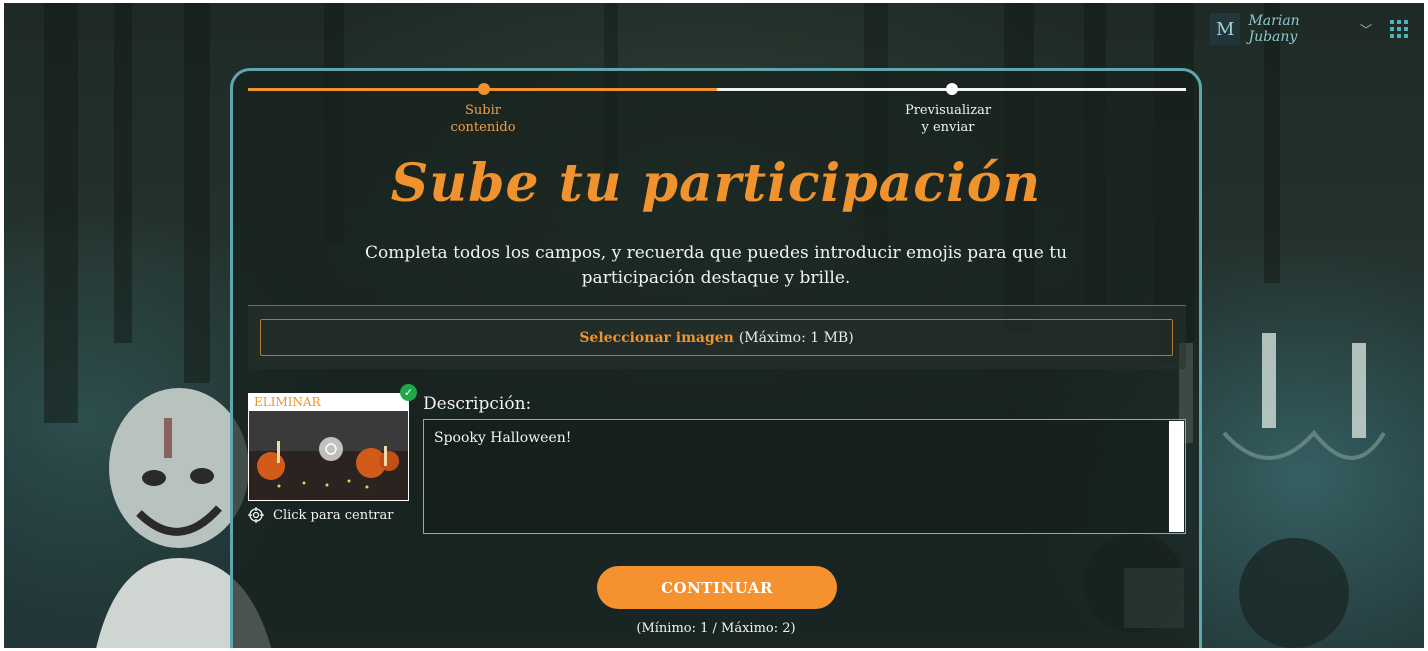 The image size is (1428, 651). Describe the element at coordinates (333, 515) in the screenshot. I see `center-image-label: Click para centrar` at that location.